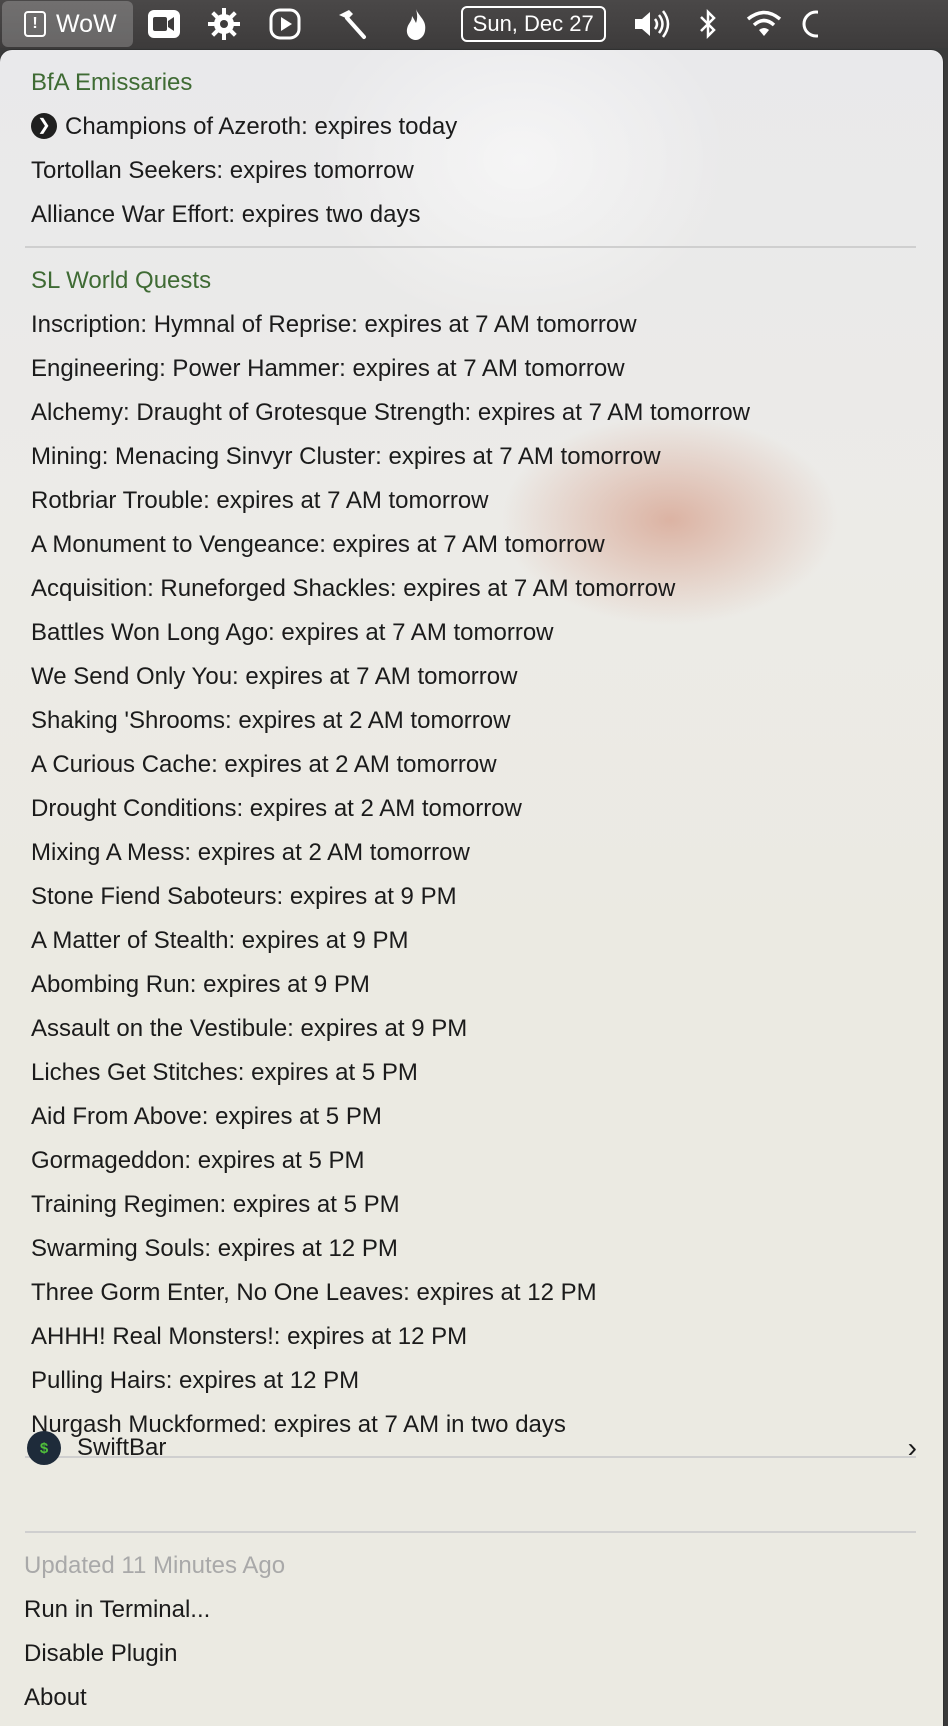 This screenshot has width=948, height=1726. Describe the element at coordinates (249, 1337) in the screenshot. I see `quest-item: AHHH! Real Monsters!: expires at 12 PM` at that location.